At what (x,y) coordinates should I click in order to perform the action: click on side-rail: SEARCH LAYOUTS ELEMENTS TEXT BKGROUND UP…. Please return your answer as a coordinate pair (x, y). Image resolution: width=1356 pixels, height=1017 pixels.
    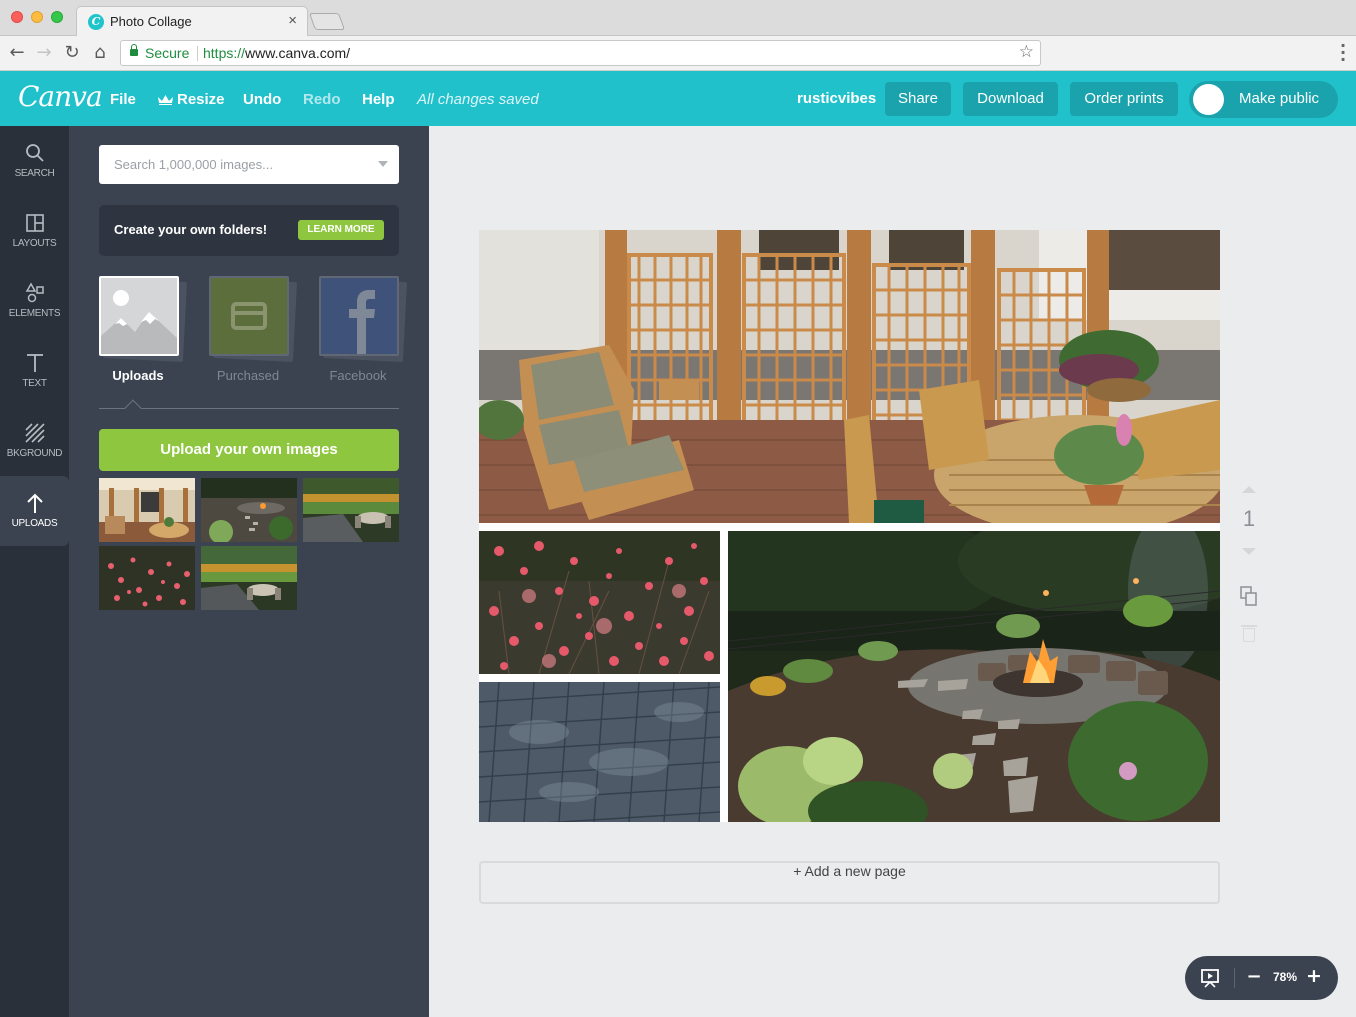
    Looking at the image, I should click on (34, 571).